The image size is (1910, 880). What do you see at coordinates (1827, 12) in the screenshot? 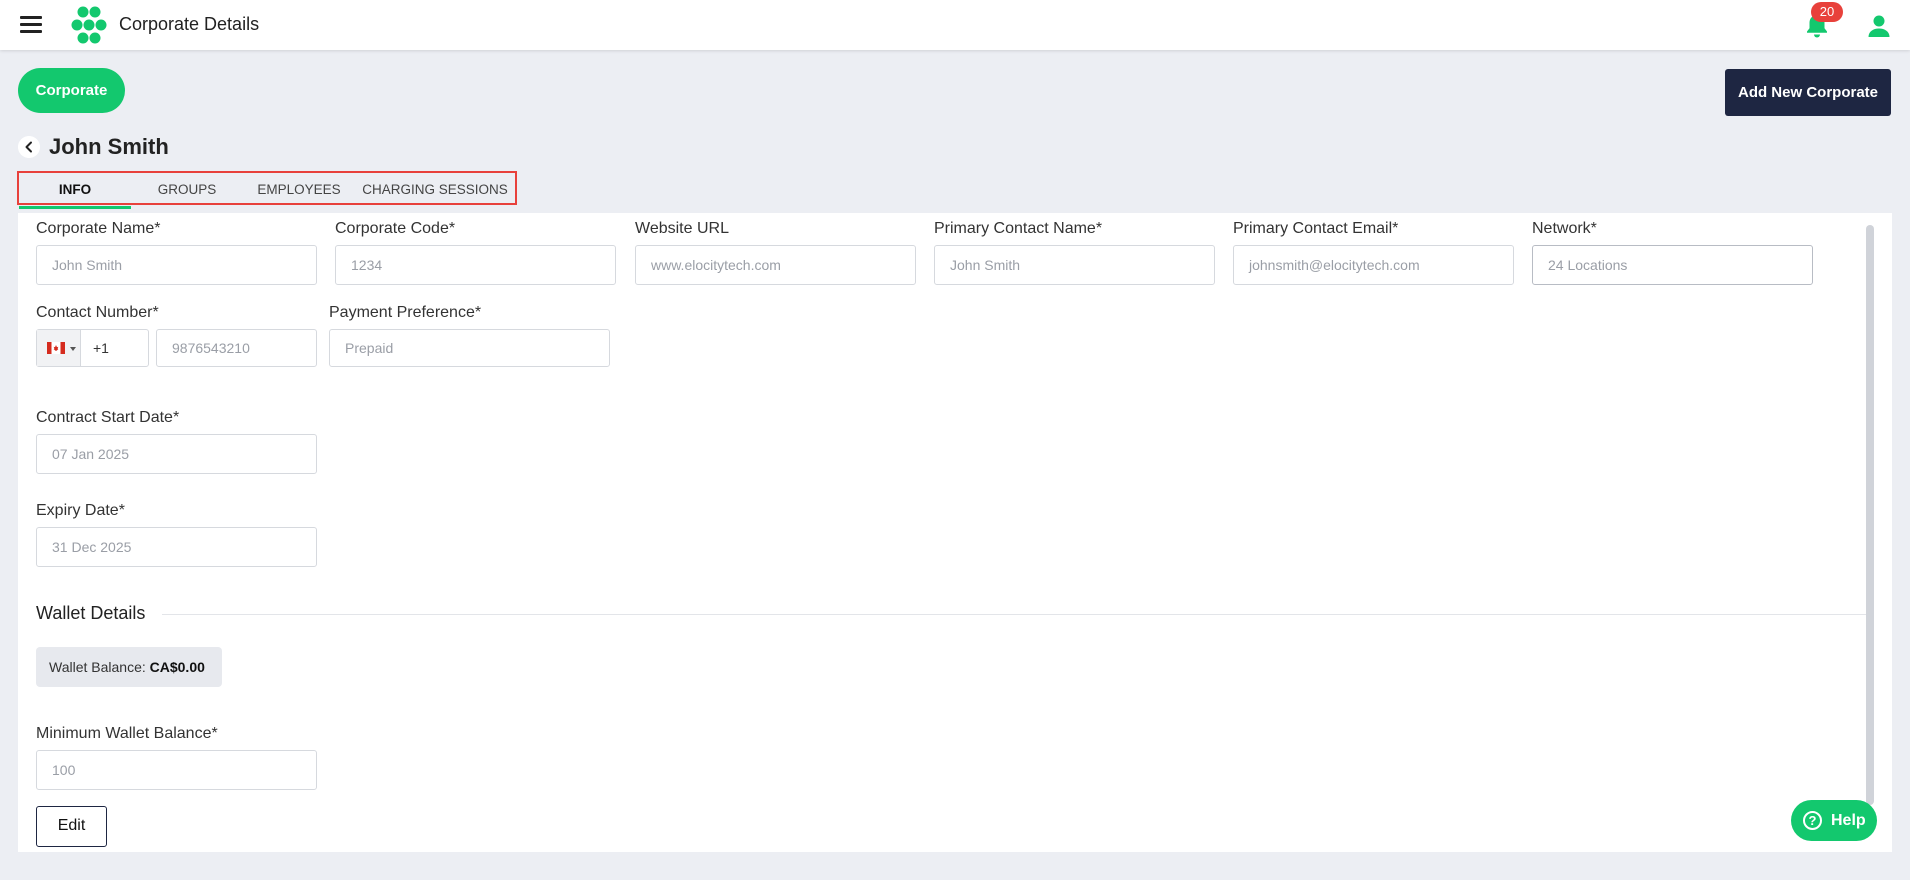
I see `notification-count-badge: 20` at bounding box center [1827, 12].